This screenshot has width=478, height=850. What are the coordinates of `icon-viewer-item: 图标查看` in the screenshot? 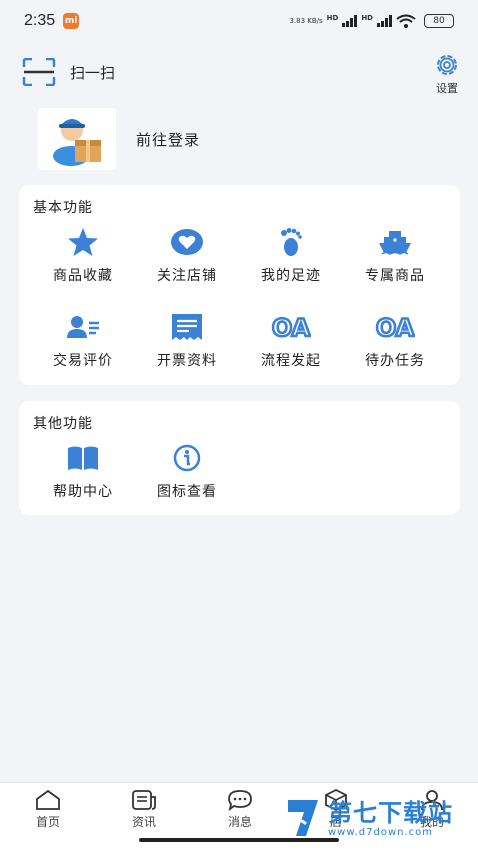 It's located at (187, 472).